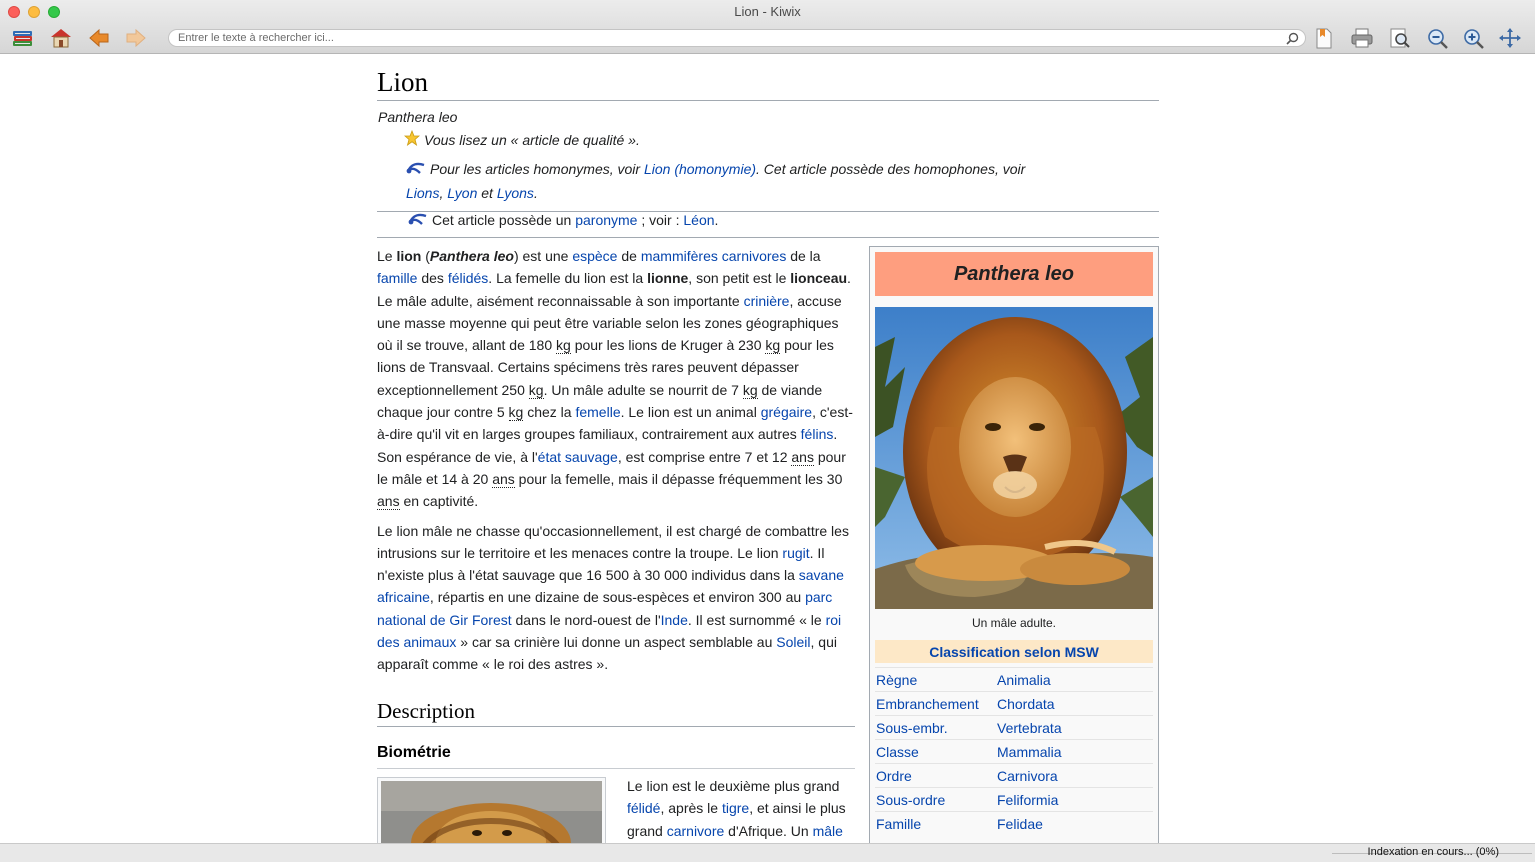 Image resolution: width=1535 pixels, height=862 pixels. Describe the element at coordinates (691, 808) in the screenshot. I see `text-run: , après le` at that location.